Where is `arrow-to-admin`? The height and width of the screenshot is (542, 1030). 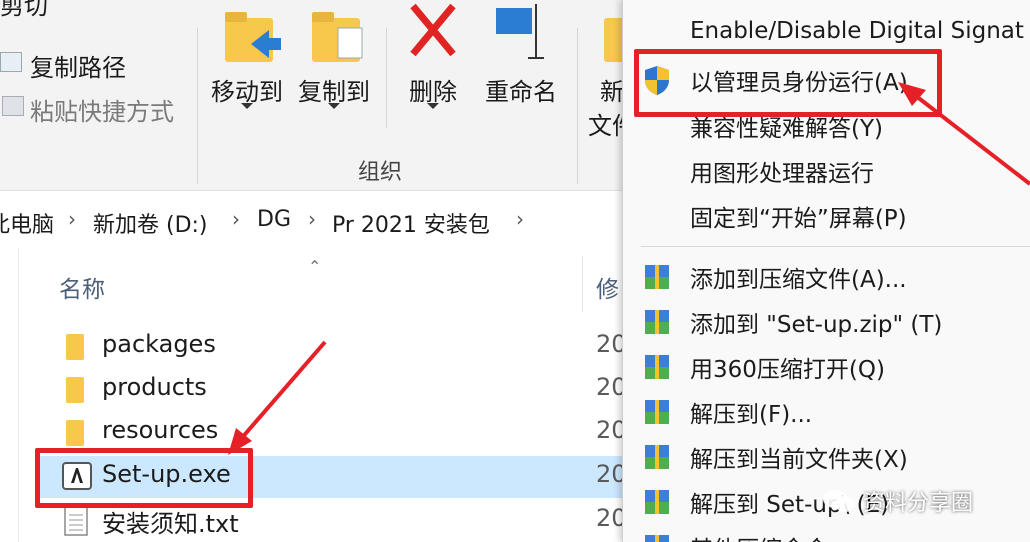
arrow-to-admin is located at coordinates (972, 140).